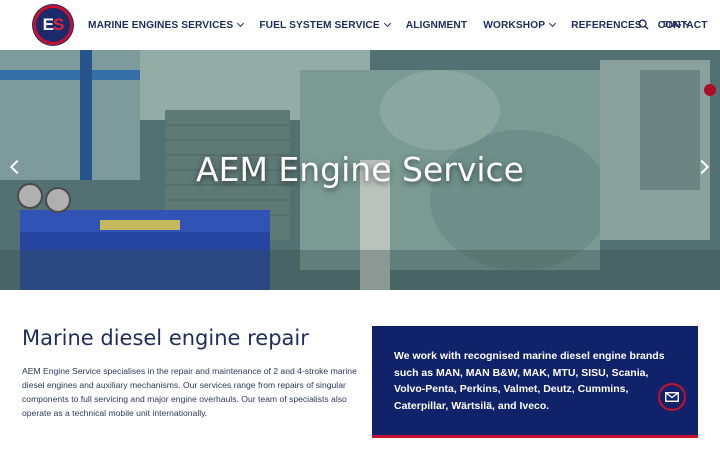 This screenshot has height=450, width=720. I want to click on company-logo: ES, so click(53, 25).